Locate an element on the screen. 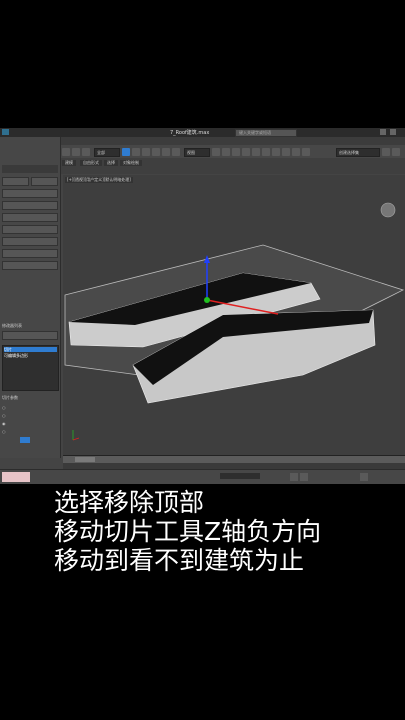 This screenshot has height=720, width=405. command-panel: 修改器列表 切片 可编辑多边形 切片参数 ○ ○ ◉ ○ is located at coordinates (30, 297).